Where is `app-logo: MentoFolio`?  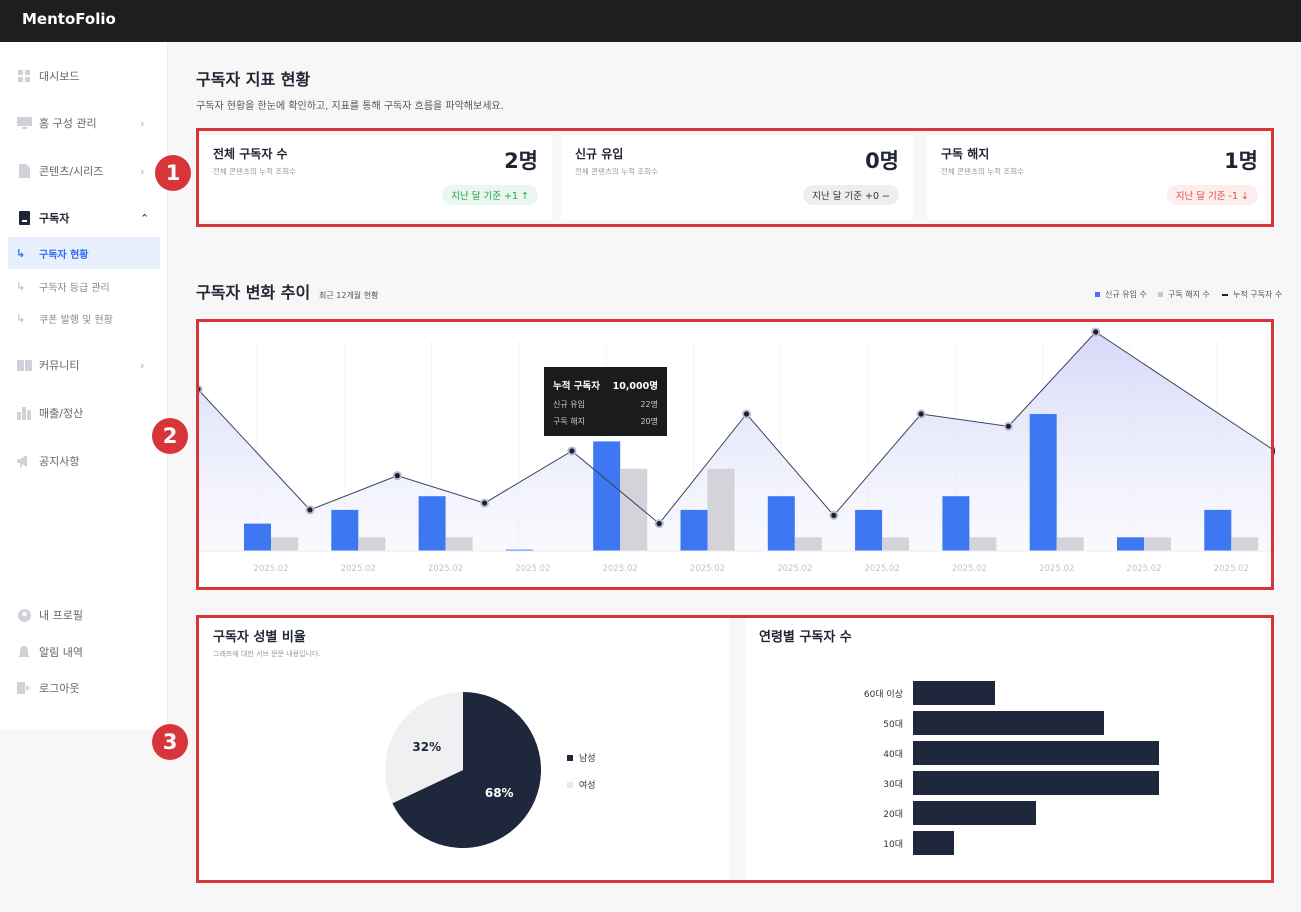 app-logo: MentoFolio is located at coordinates (69, 19).